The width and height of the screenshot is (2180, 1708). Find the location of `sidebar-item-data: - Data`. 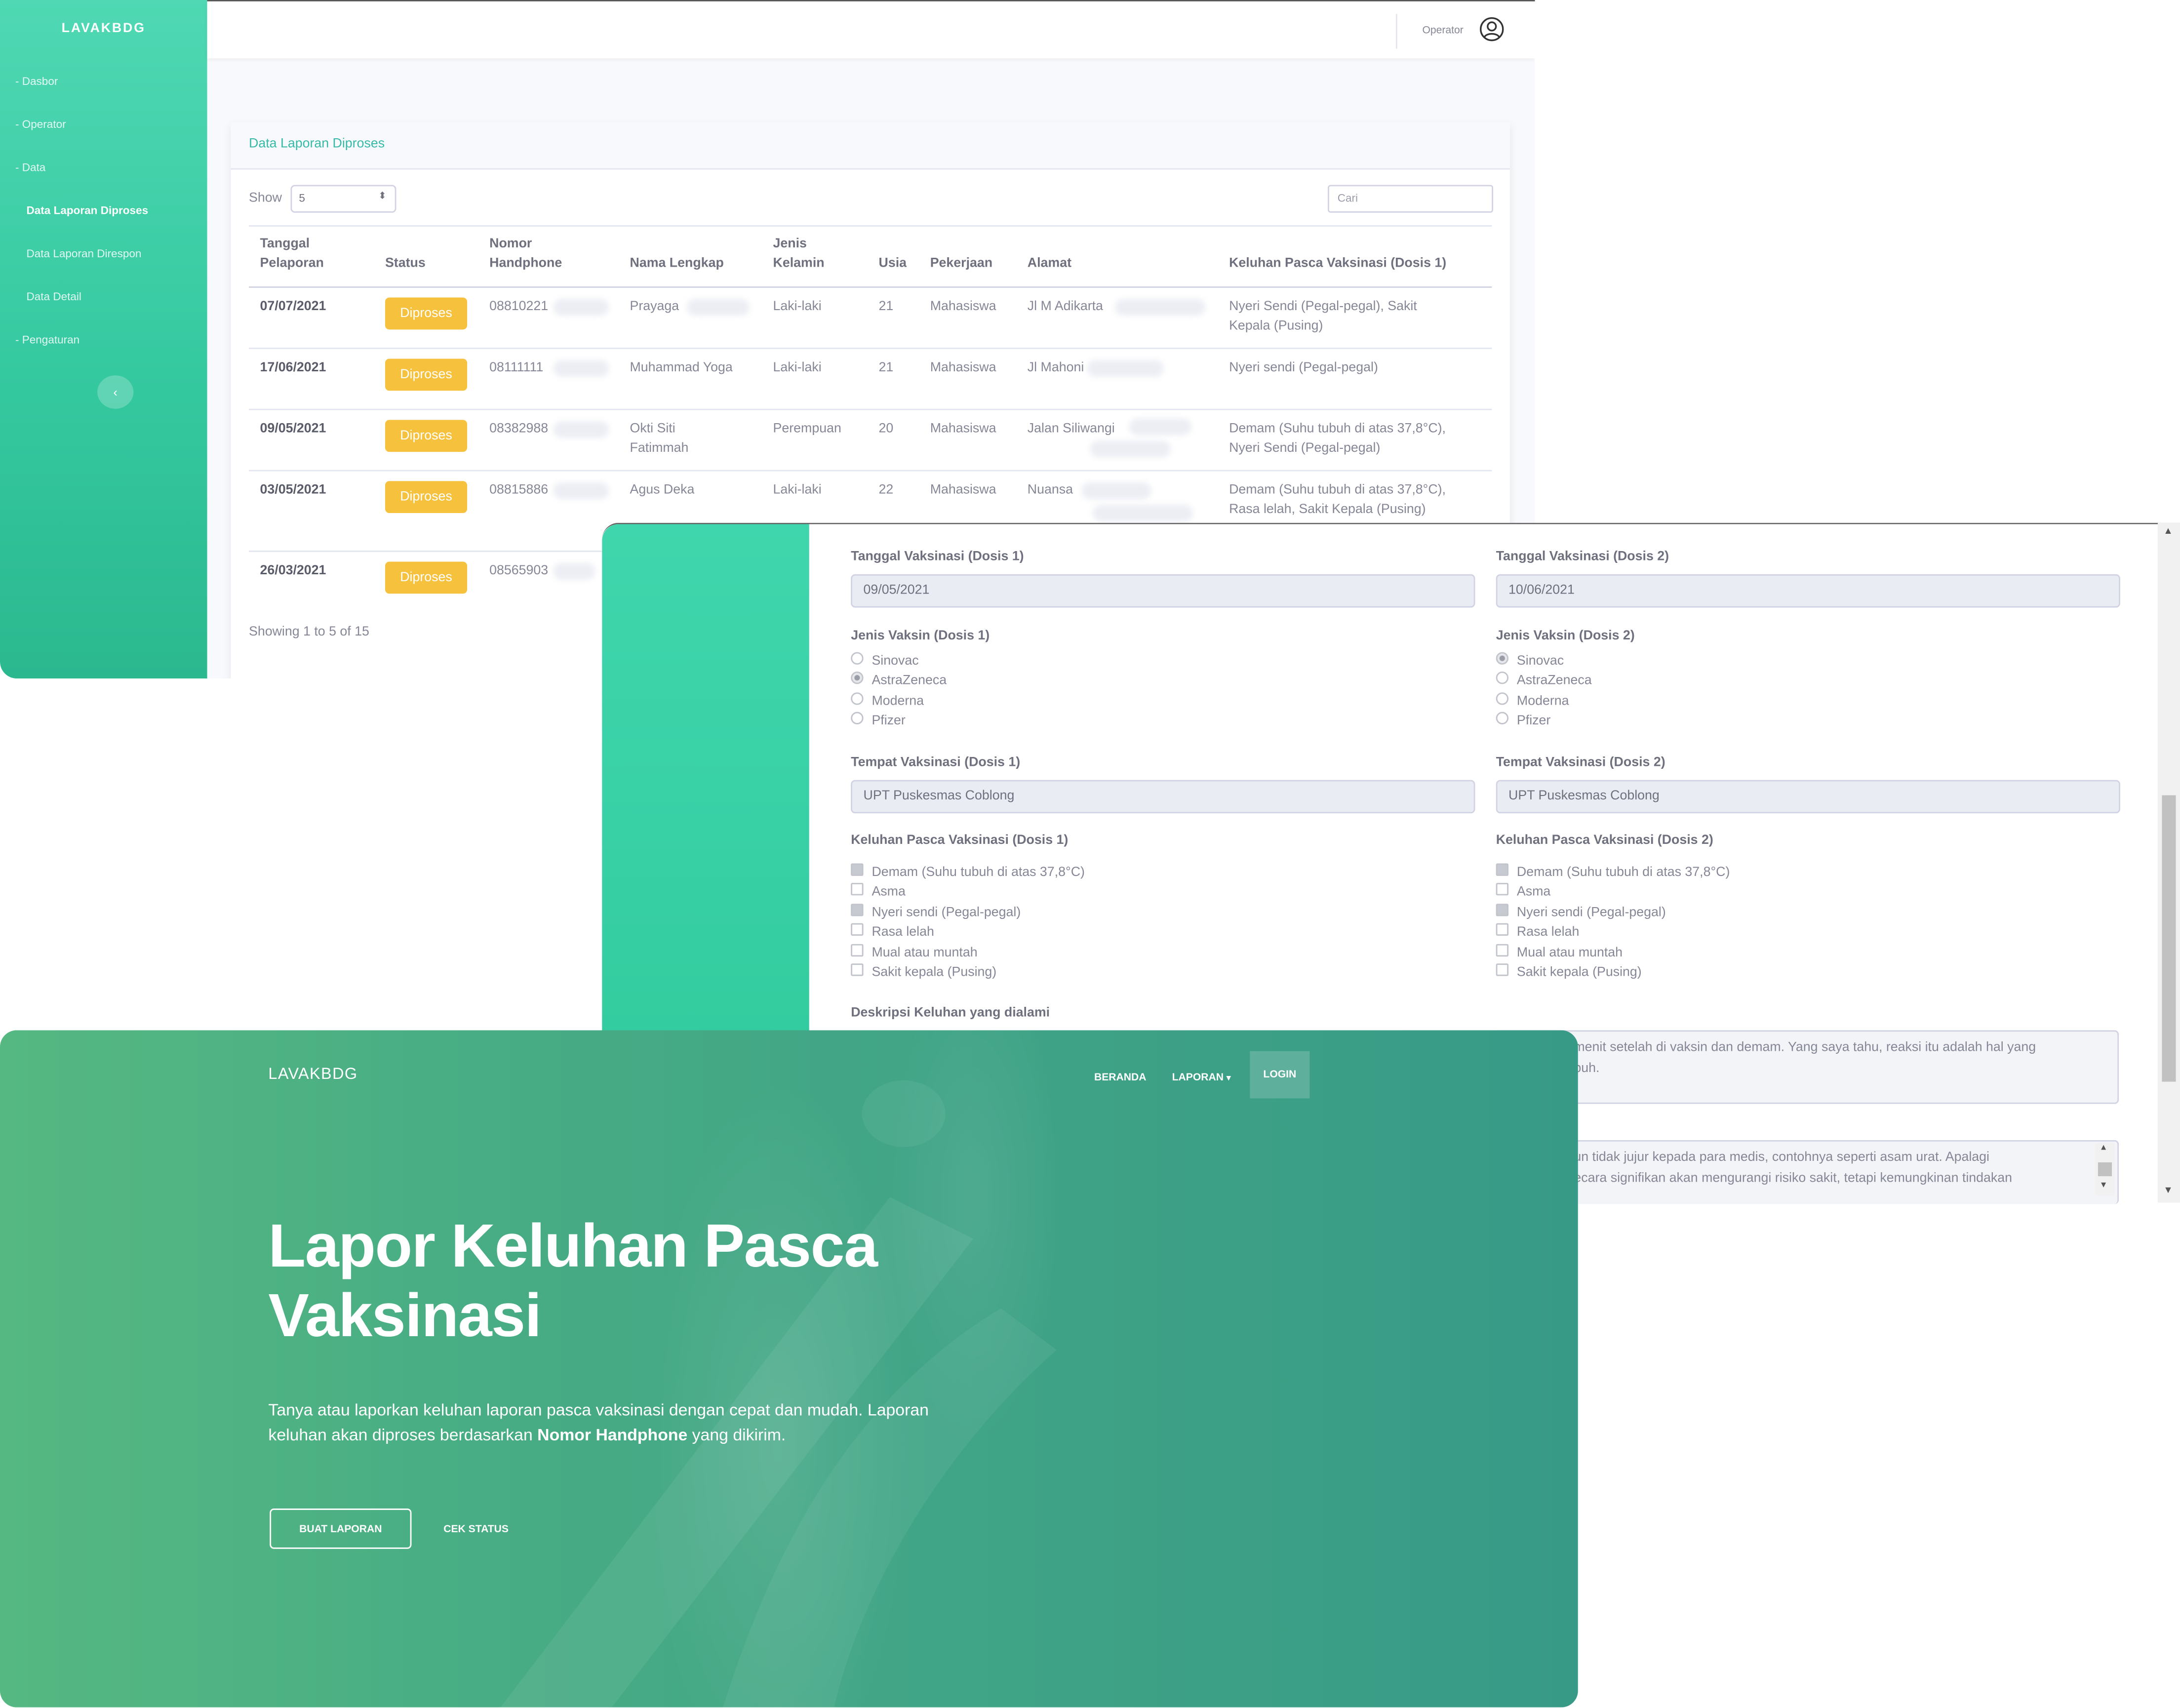

sidebar-item-data: - Data is located at coordinates (30, 167).